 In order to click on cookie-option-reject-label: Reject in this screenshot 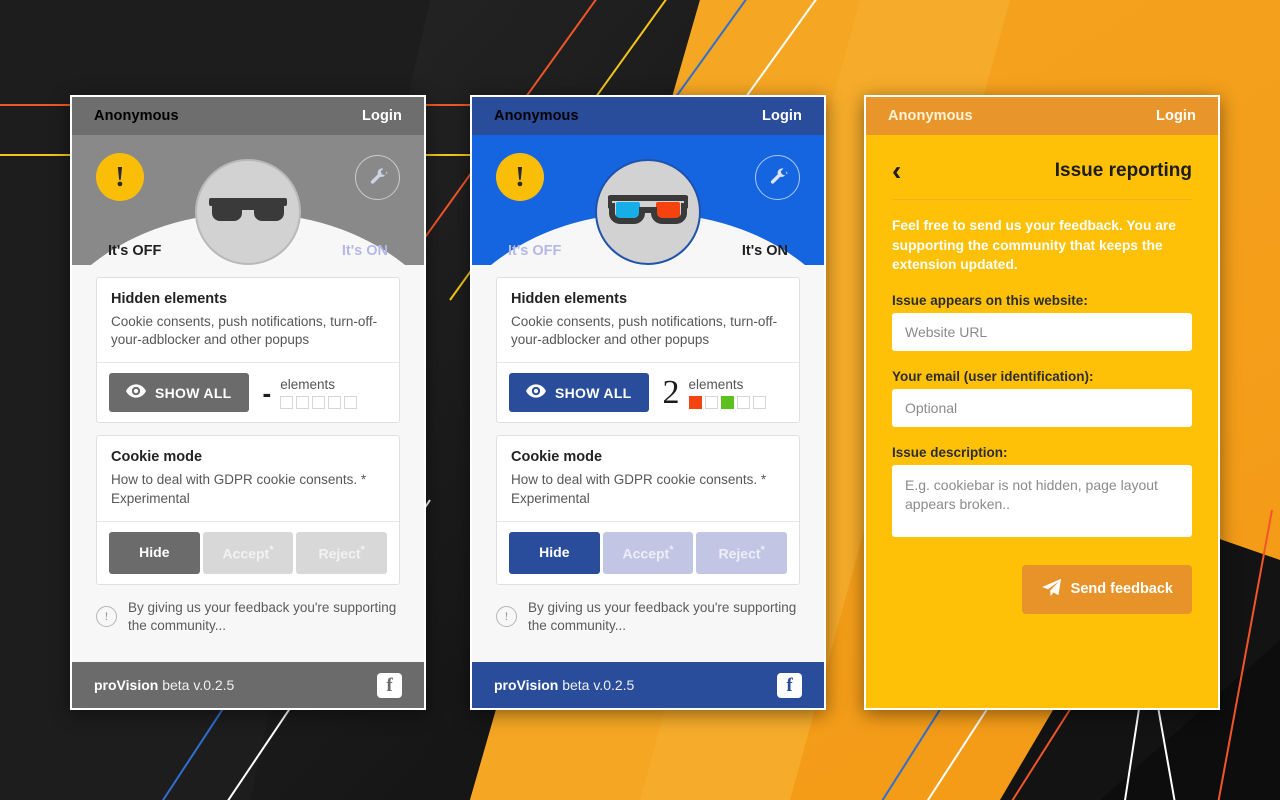, I will do `click(739, 553)`.